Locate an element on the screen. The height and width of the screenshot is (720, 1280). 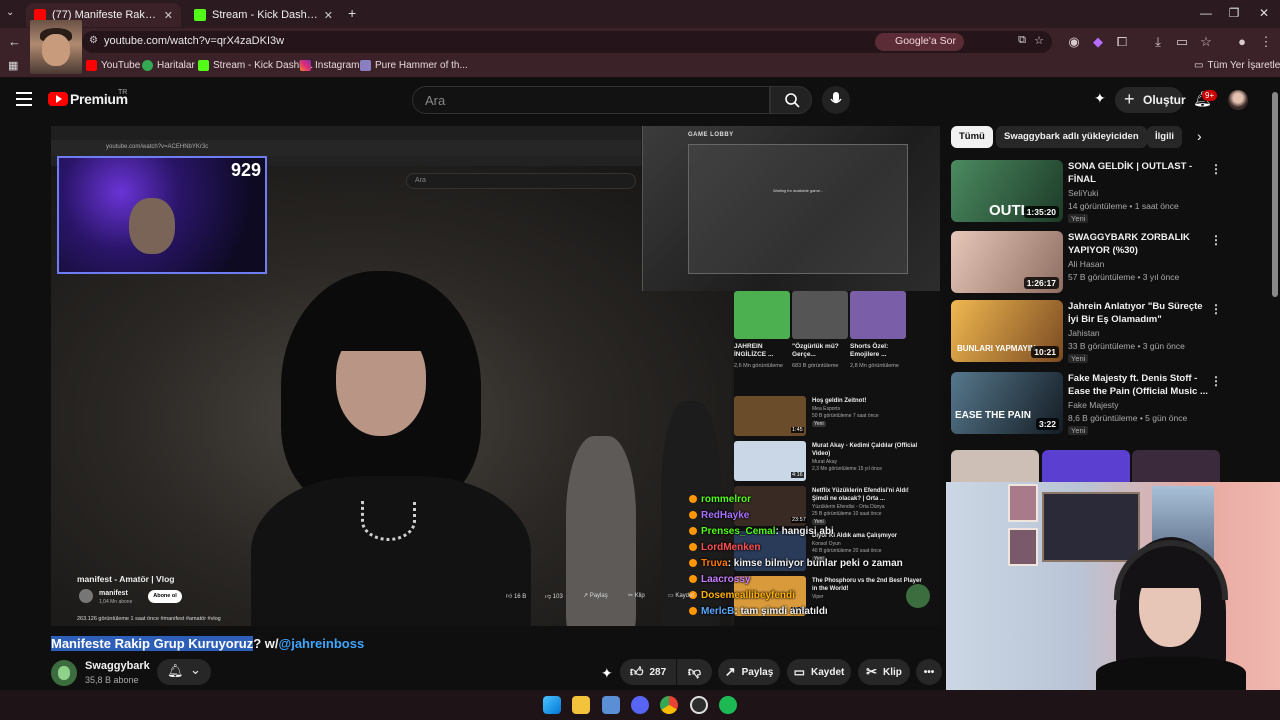
extension-purple-icon: ◆ is located at coordinates (1098, 42).